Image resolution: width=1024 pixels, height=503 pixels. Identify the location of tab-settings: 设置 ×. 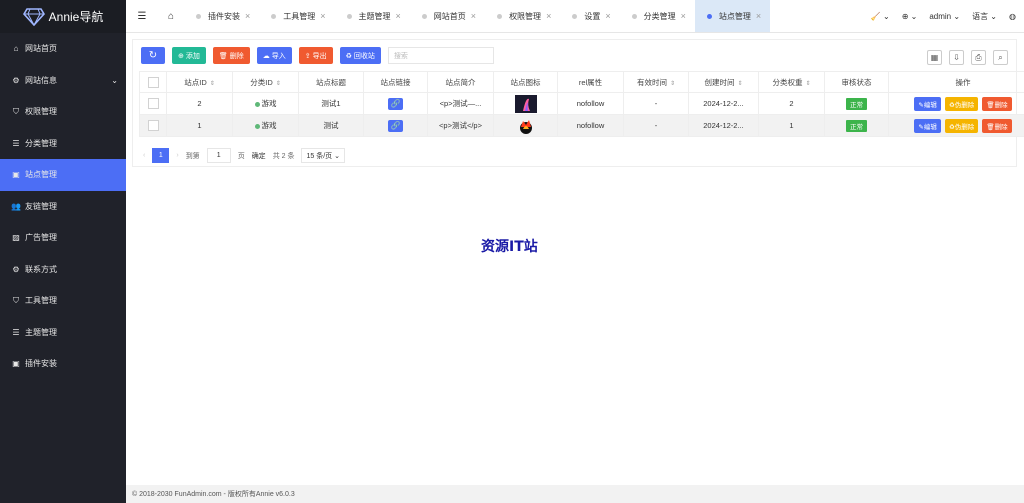
(589, 16).